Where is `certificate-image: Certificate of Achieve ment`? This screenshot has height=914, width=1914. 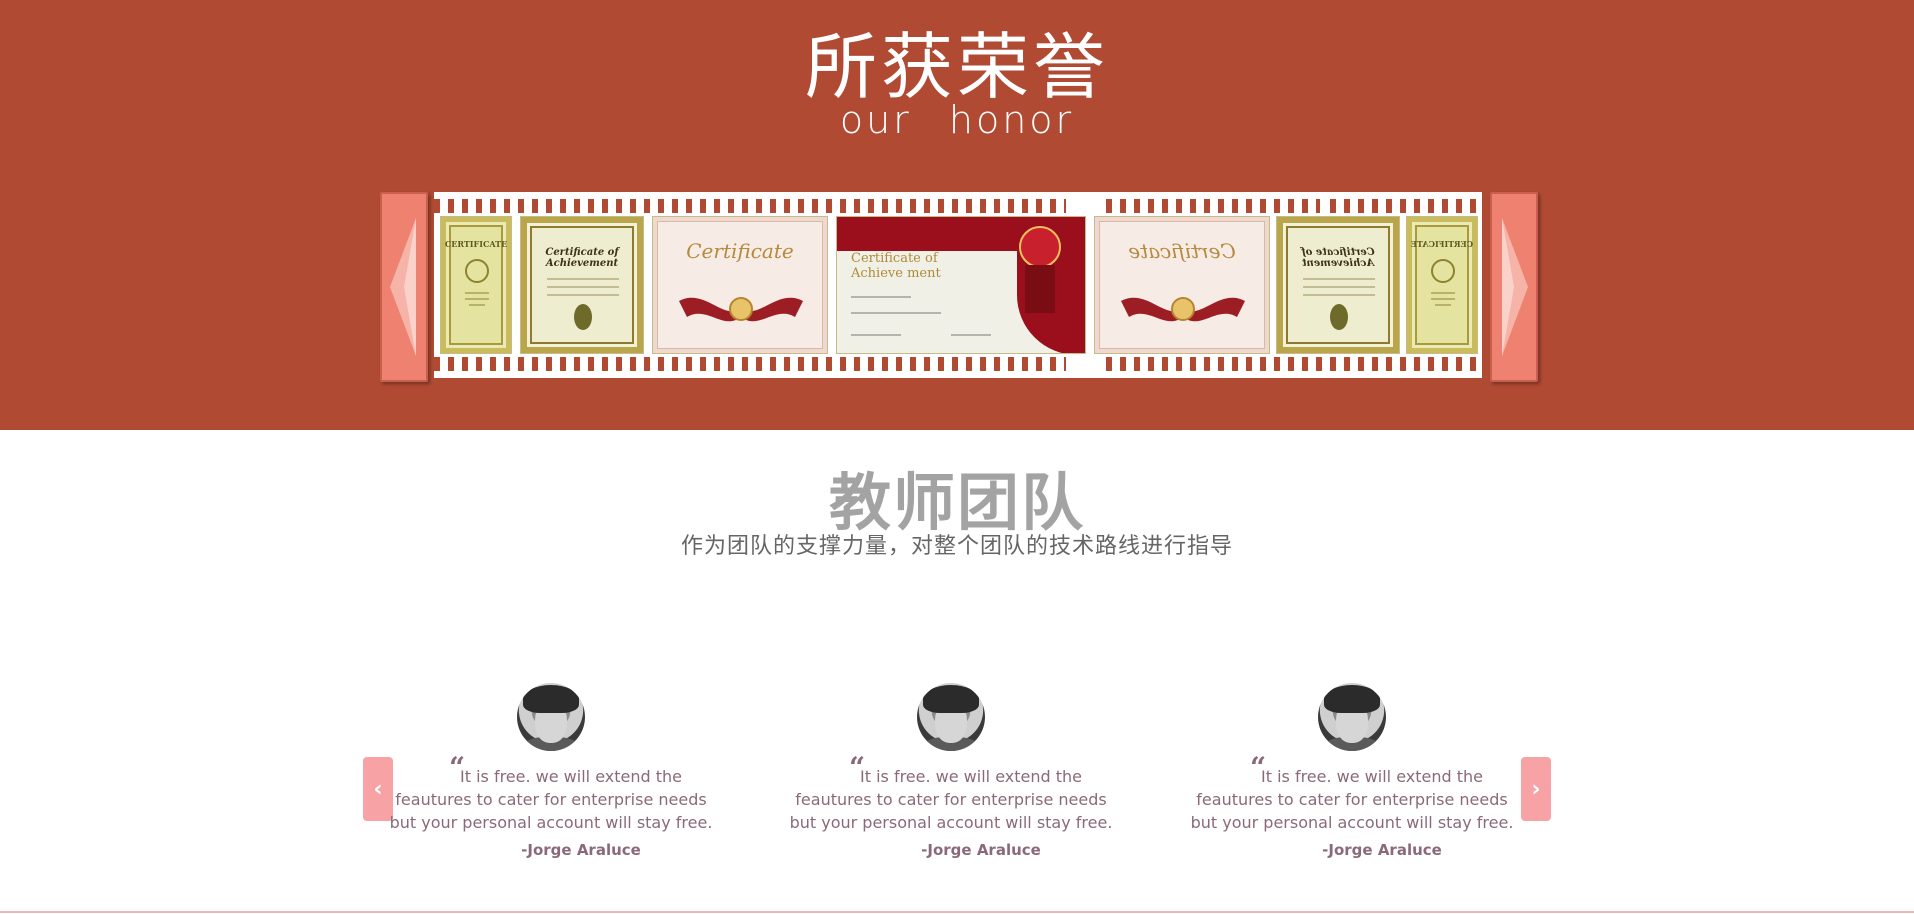 certificate-image: Certificate of Achieve ment is located at coordinates (961, 285).